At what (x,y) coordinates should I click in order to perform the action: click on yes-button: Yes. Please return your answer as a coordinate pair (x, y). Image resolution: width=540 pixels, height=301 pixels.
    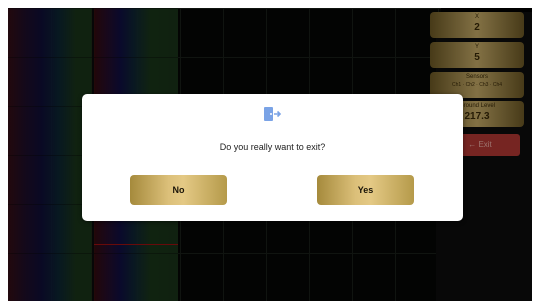
    Looking at the image, I should click on (365, 190).